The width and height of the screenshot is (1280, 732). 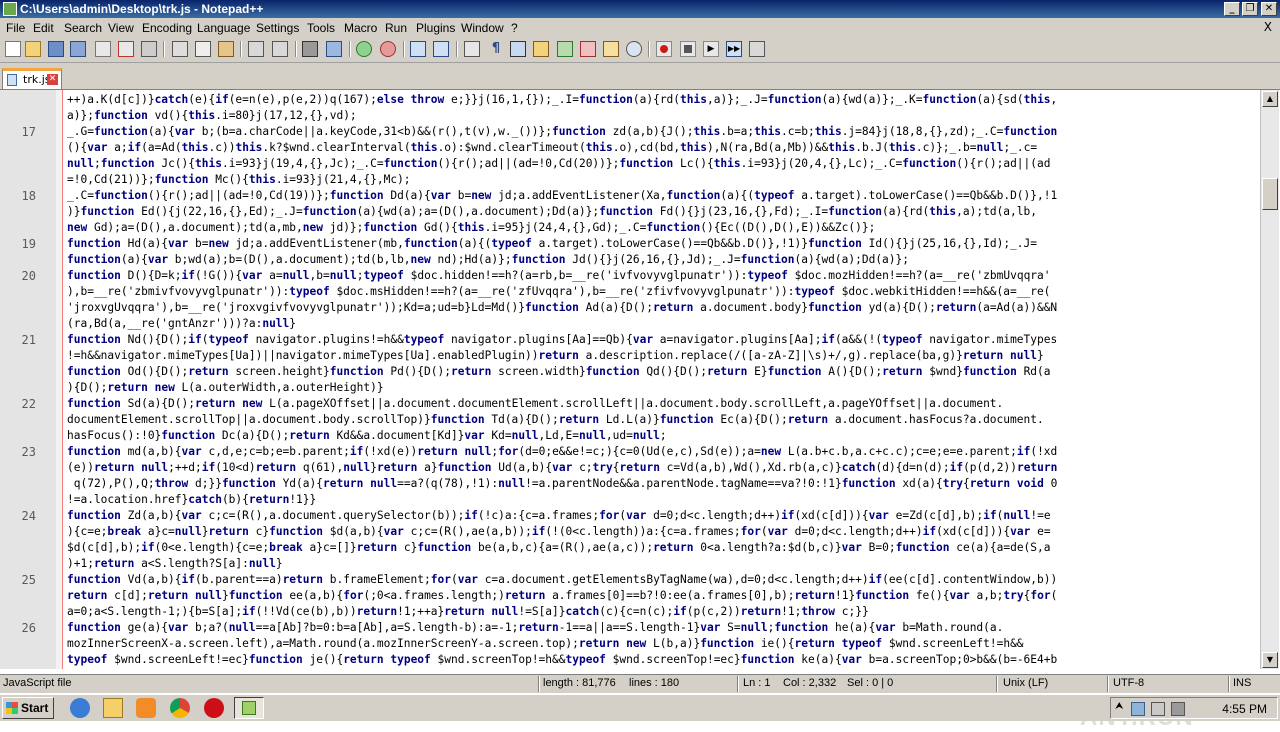 I want to click on new-file-icon, so click(x=13, y=49).